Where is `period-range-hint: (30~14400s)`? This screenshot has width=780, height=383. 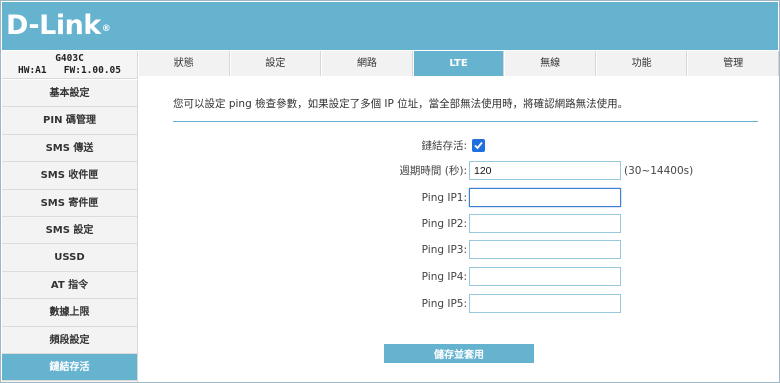 period-range-hint: (30~14400s) is located at coordinates (659, 171).